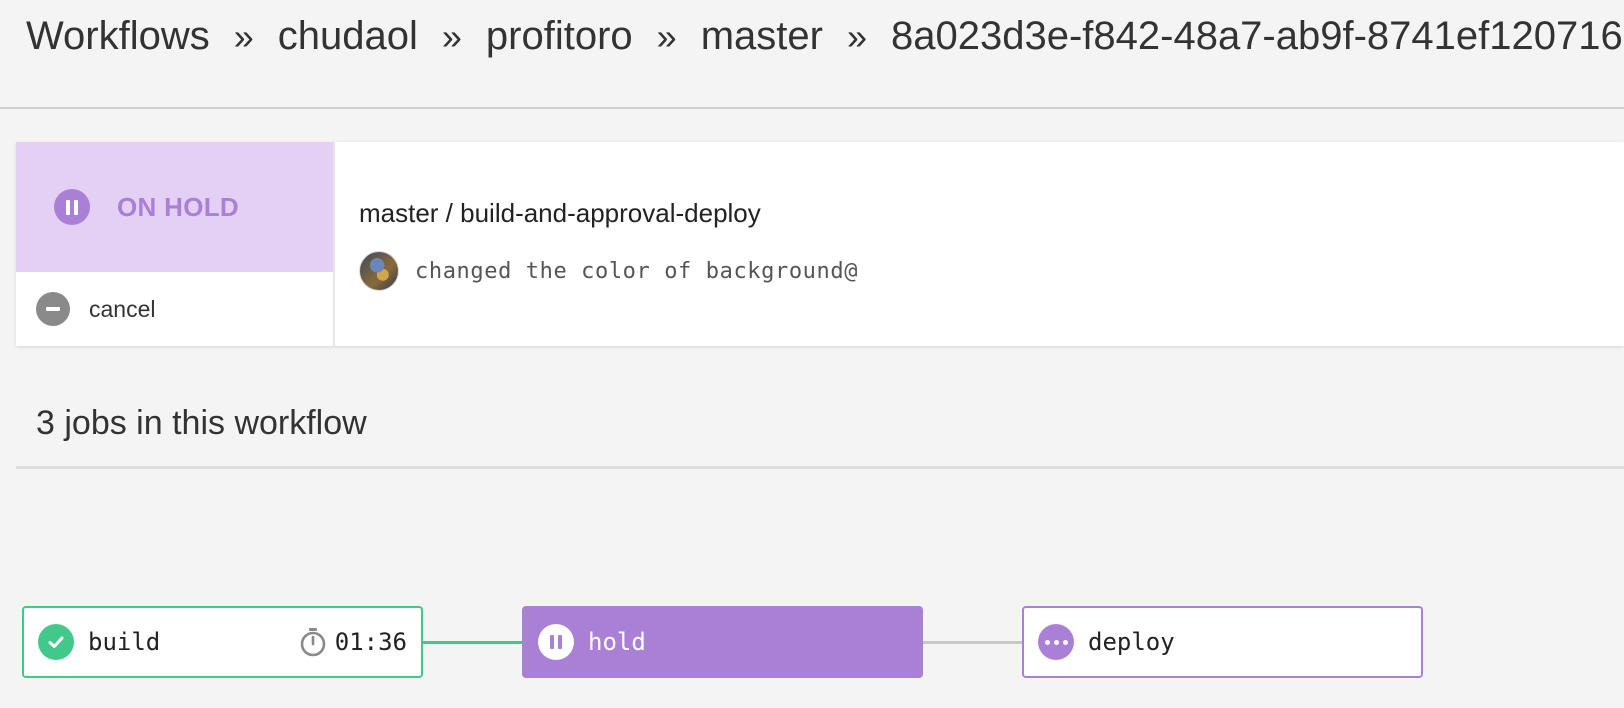 Image resolution: width=1624 pixels, height=708 pixels. What do you see at coordinates (1256, 36) in the screenshot?
I see `breadcrumb-workflow-id: 8a023d3e-f842-48a7-ab9f-8741ef120716` at bounding box center [1256, 36].